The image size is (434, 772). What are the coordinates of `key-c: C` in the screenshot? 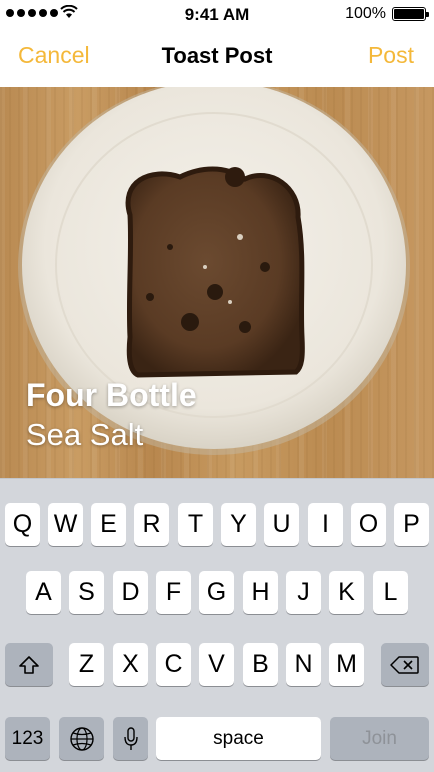 It's located at (173, 664).